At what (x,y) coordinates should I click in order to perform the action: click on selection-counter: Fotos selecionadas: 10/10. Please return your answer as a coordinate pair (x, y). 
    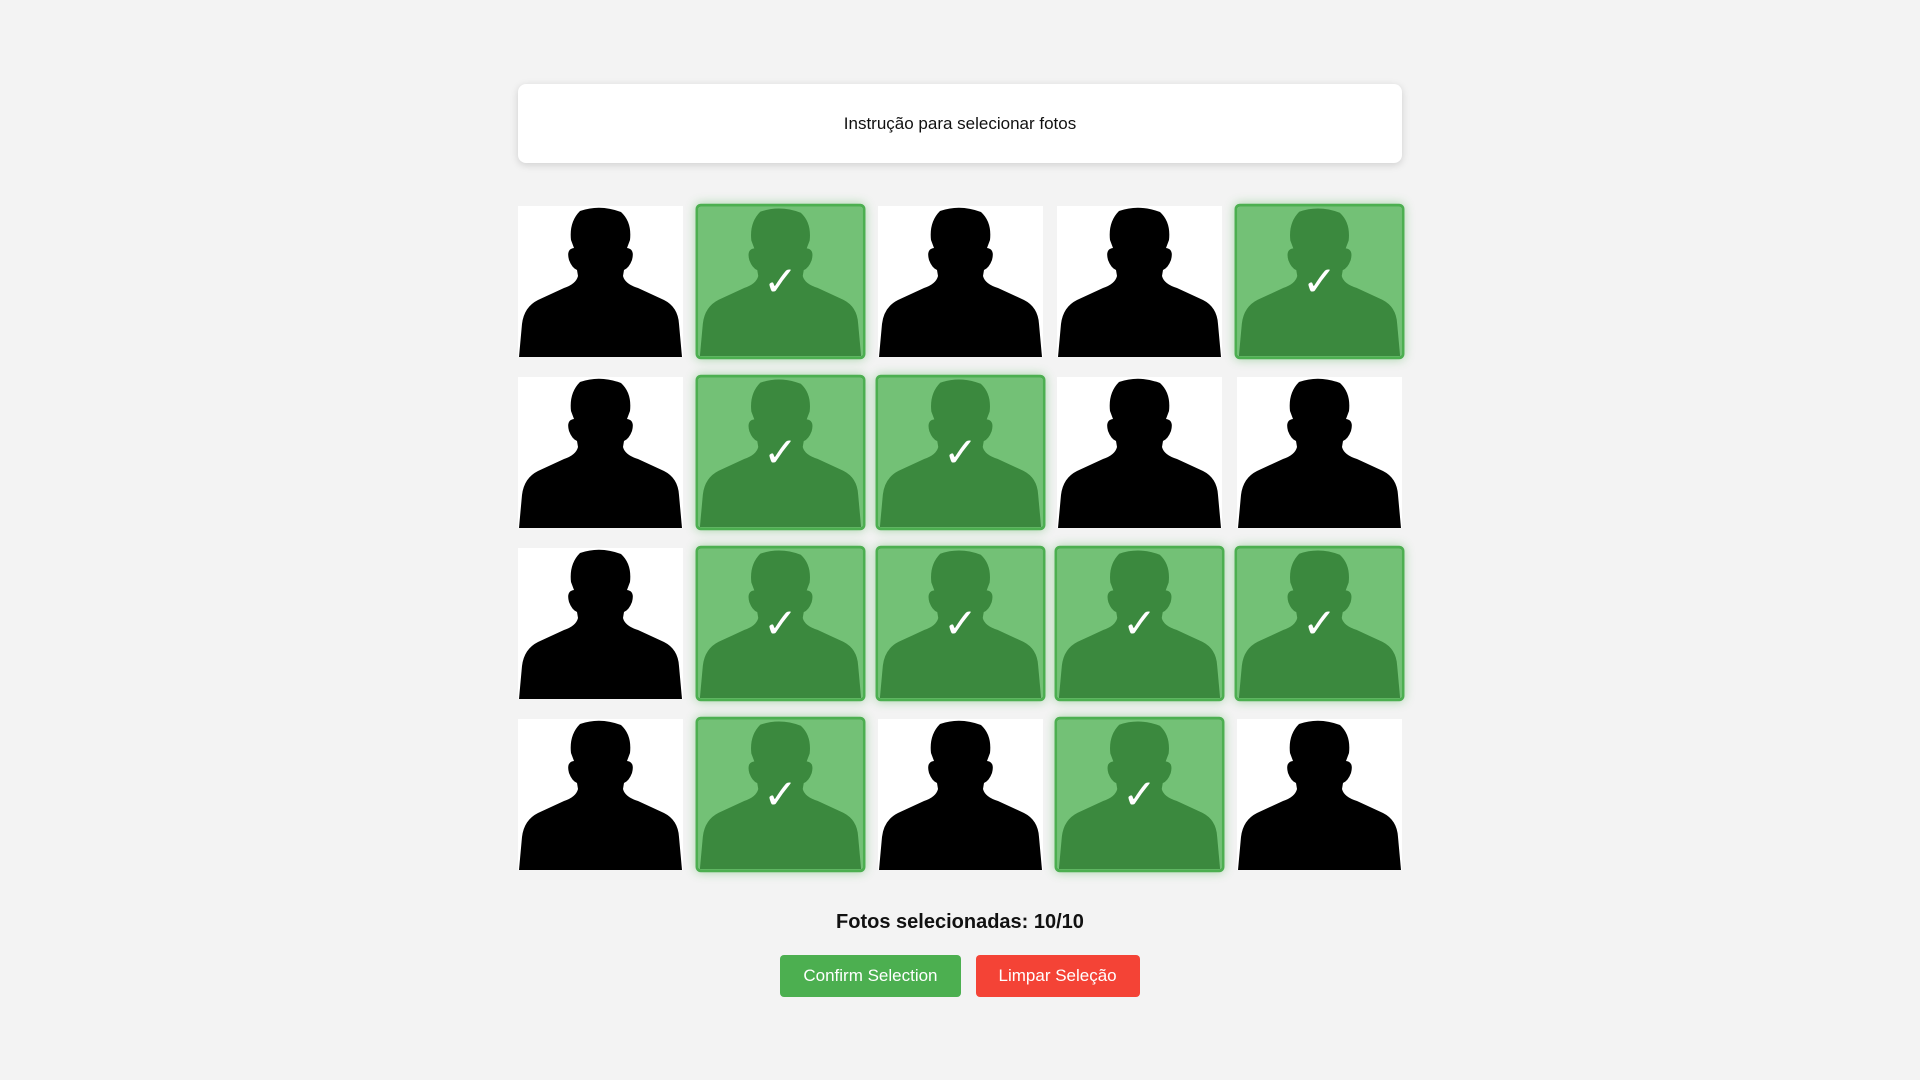
    Looking at the image, I should click on (960, 922).